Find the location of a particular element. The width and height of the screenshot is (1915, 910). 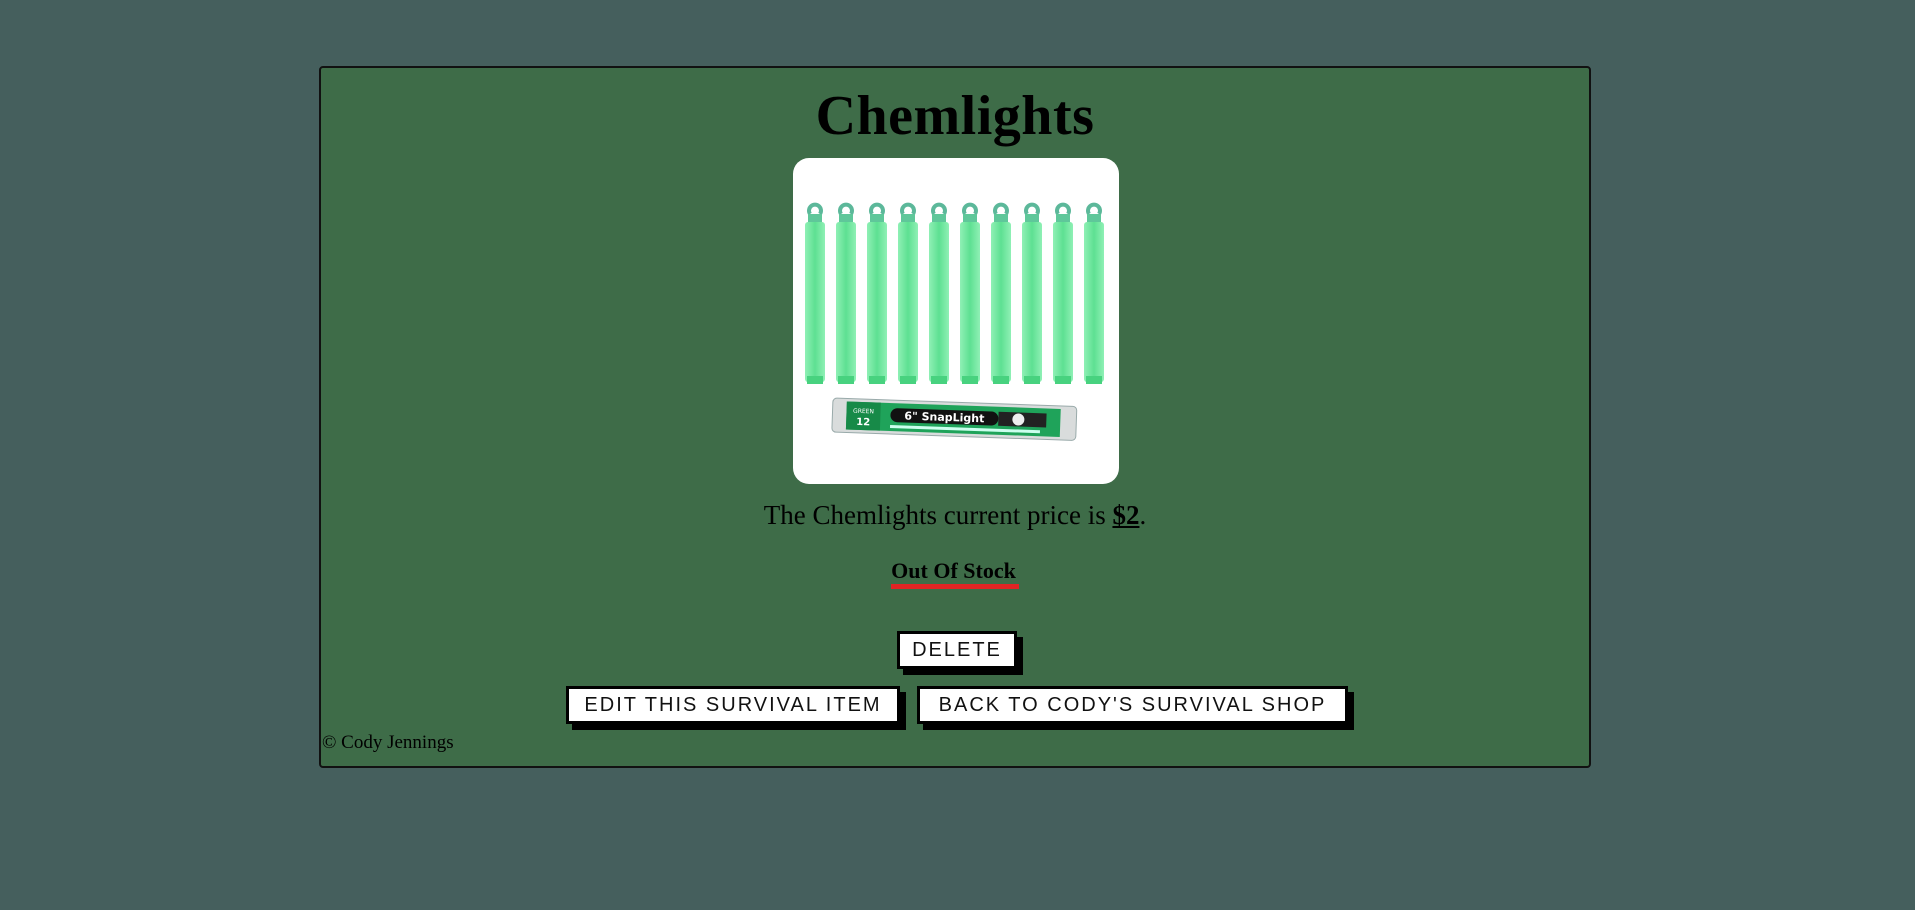

product-image: GREEN 12 6" SnapLight is located at coordinates (956, 321).